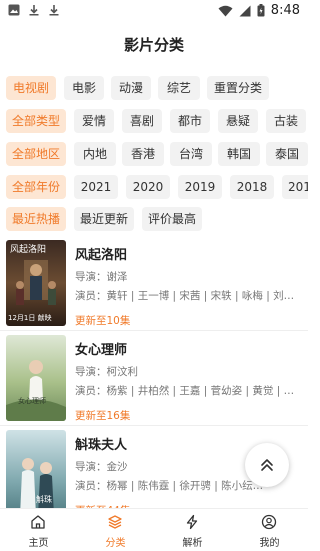 Image resolution: width=320 pixels, height=551 pixels. Describe the element at coordinates (96, 187) in the screenshot. I see `filter-year-option: 2021` at that location.